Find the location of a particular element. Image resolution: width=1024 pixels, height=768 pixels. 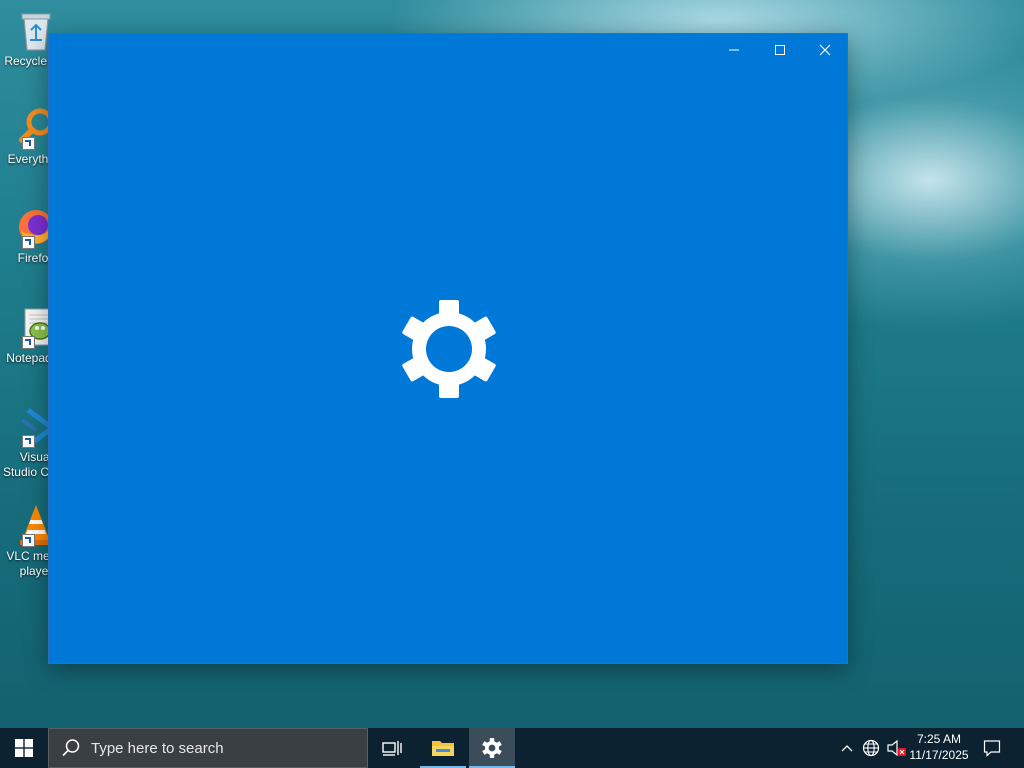

close-icon is located at coordinates (825, 50).